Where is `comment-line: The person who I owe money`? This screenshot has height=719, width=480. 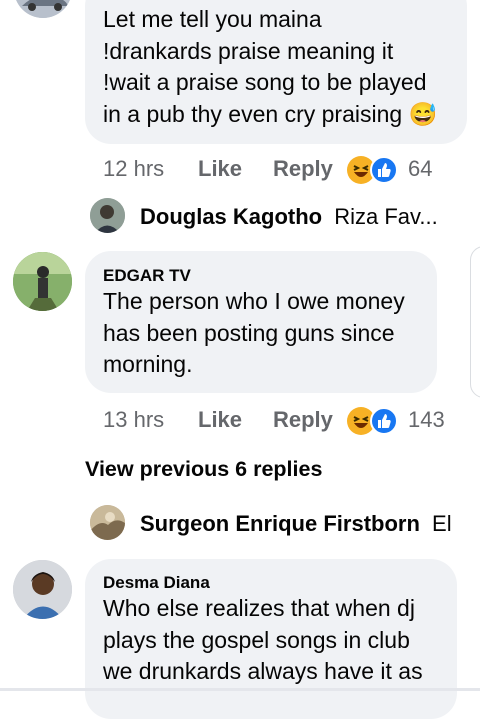
comment-line: The person who I owe money is located at coordinates (254, 301).